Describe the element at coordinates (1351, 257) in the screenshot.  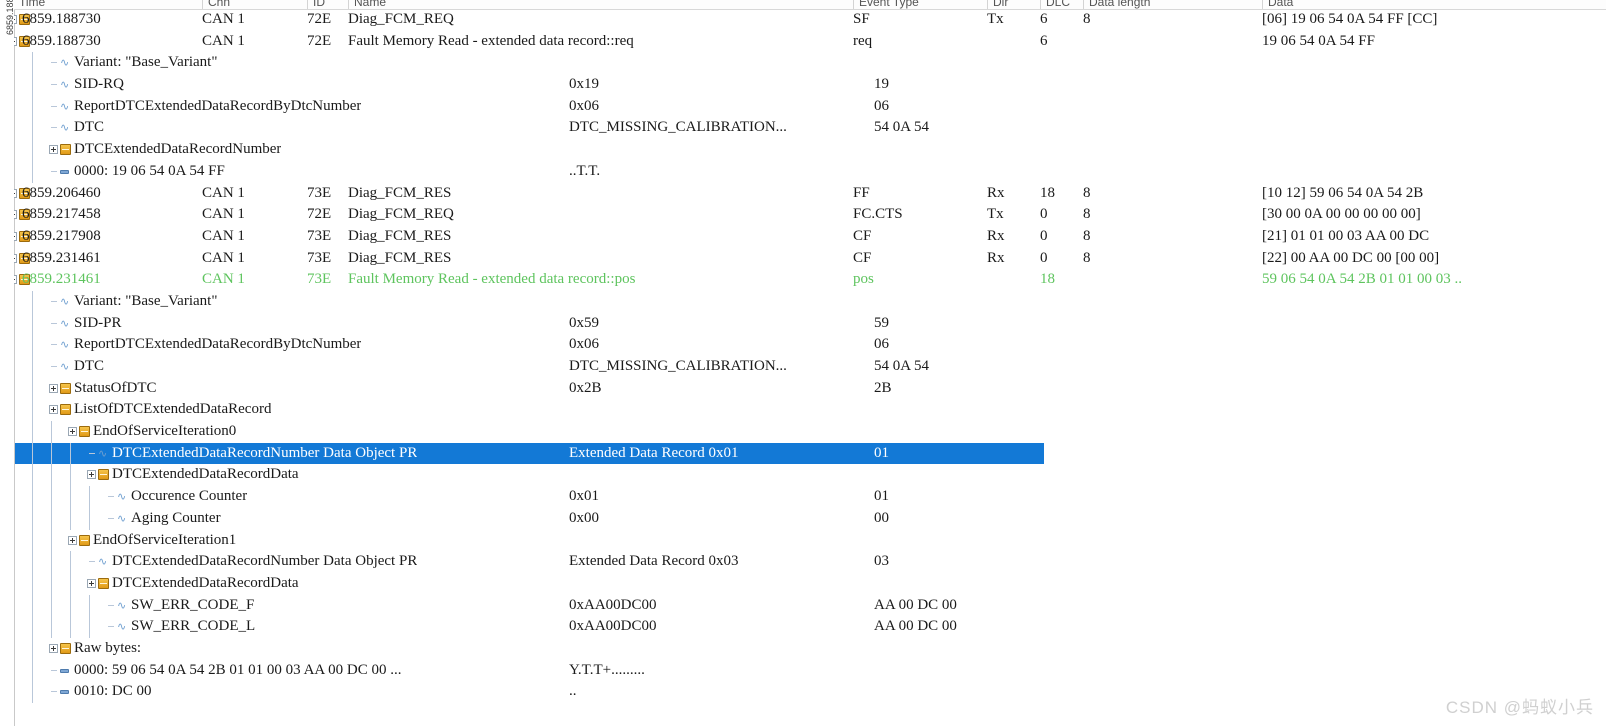
I see `cell-data: [22] 00 AA 00 DC 00 [00 00]` at that location.